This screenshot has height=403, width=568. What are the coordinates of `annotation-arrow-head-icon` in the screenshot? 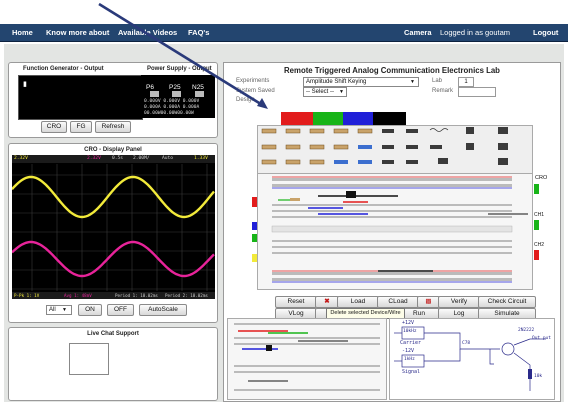 It's located at (262, 103).